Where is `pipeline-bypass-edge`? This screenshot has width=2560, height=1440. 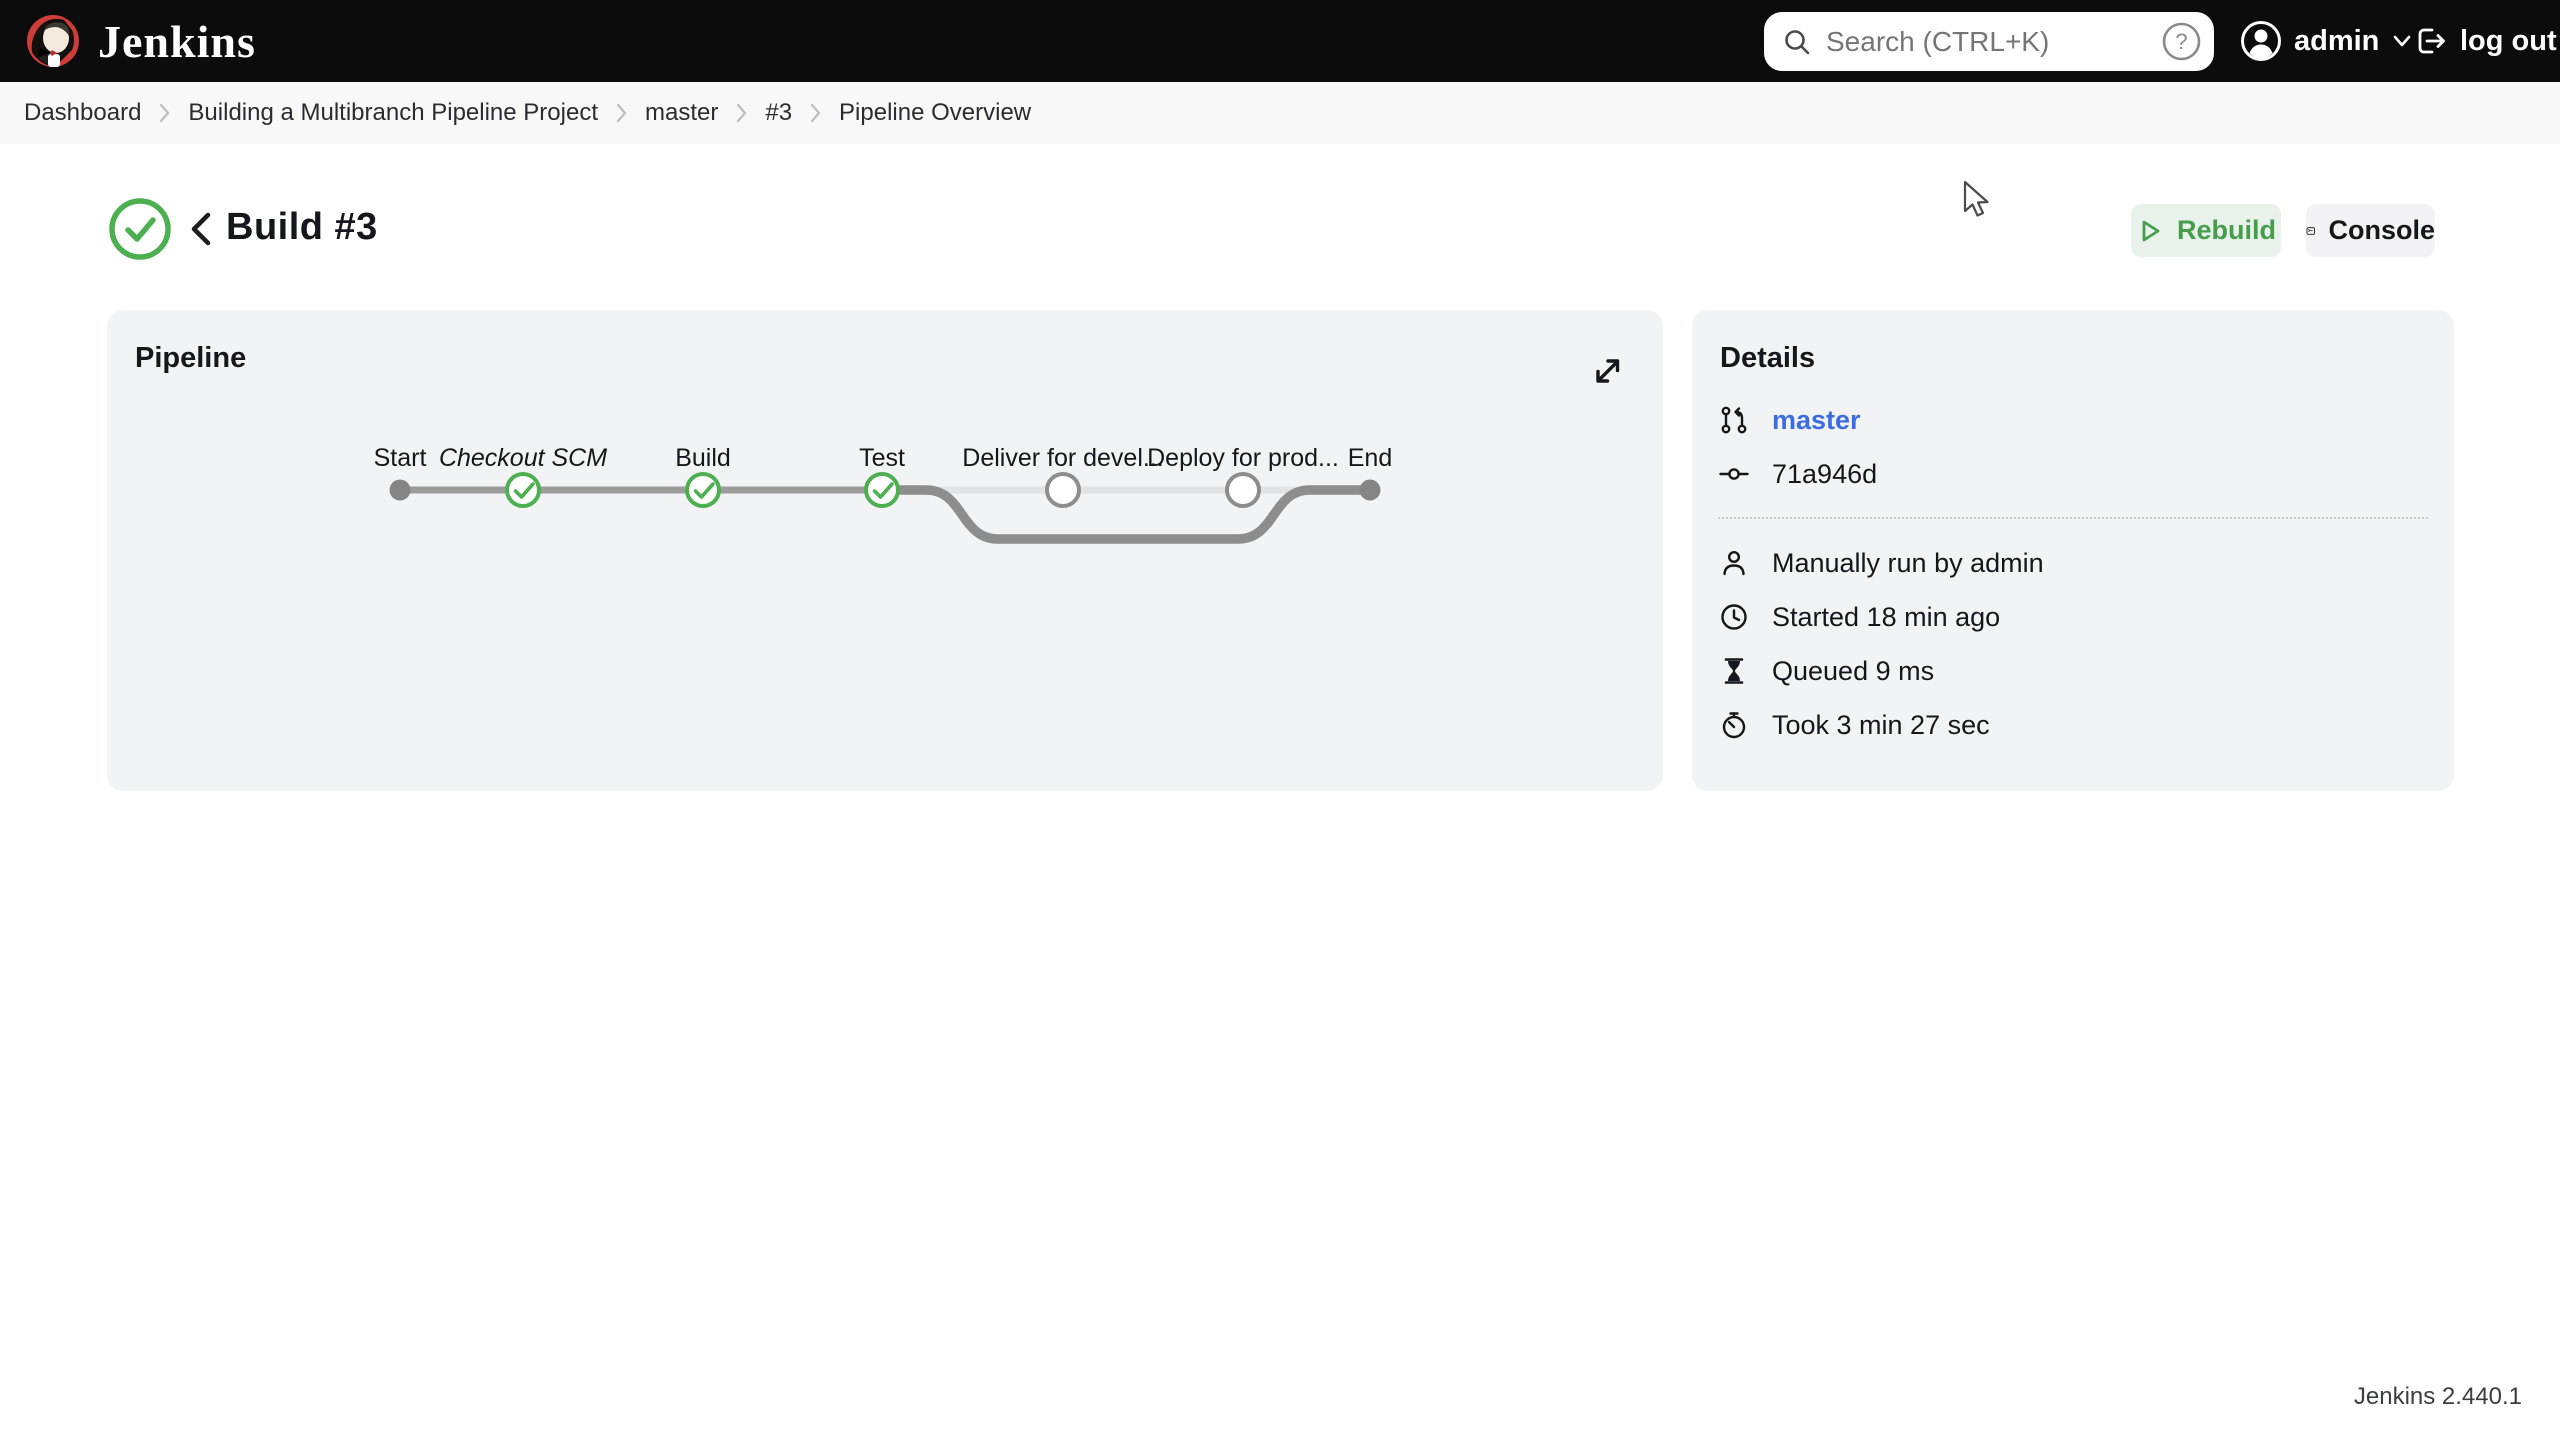
pipeline-bypass-edge is located at coordinates (1126, 514).